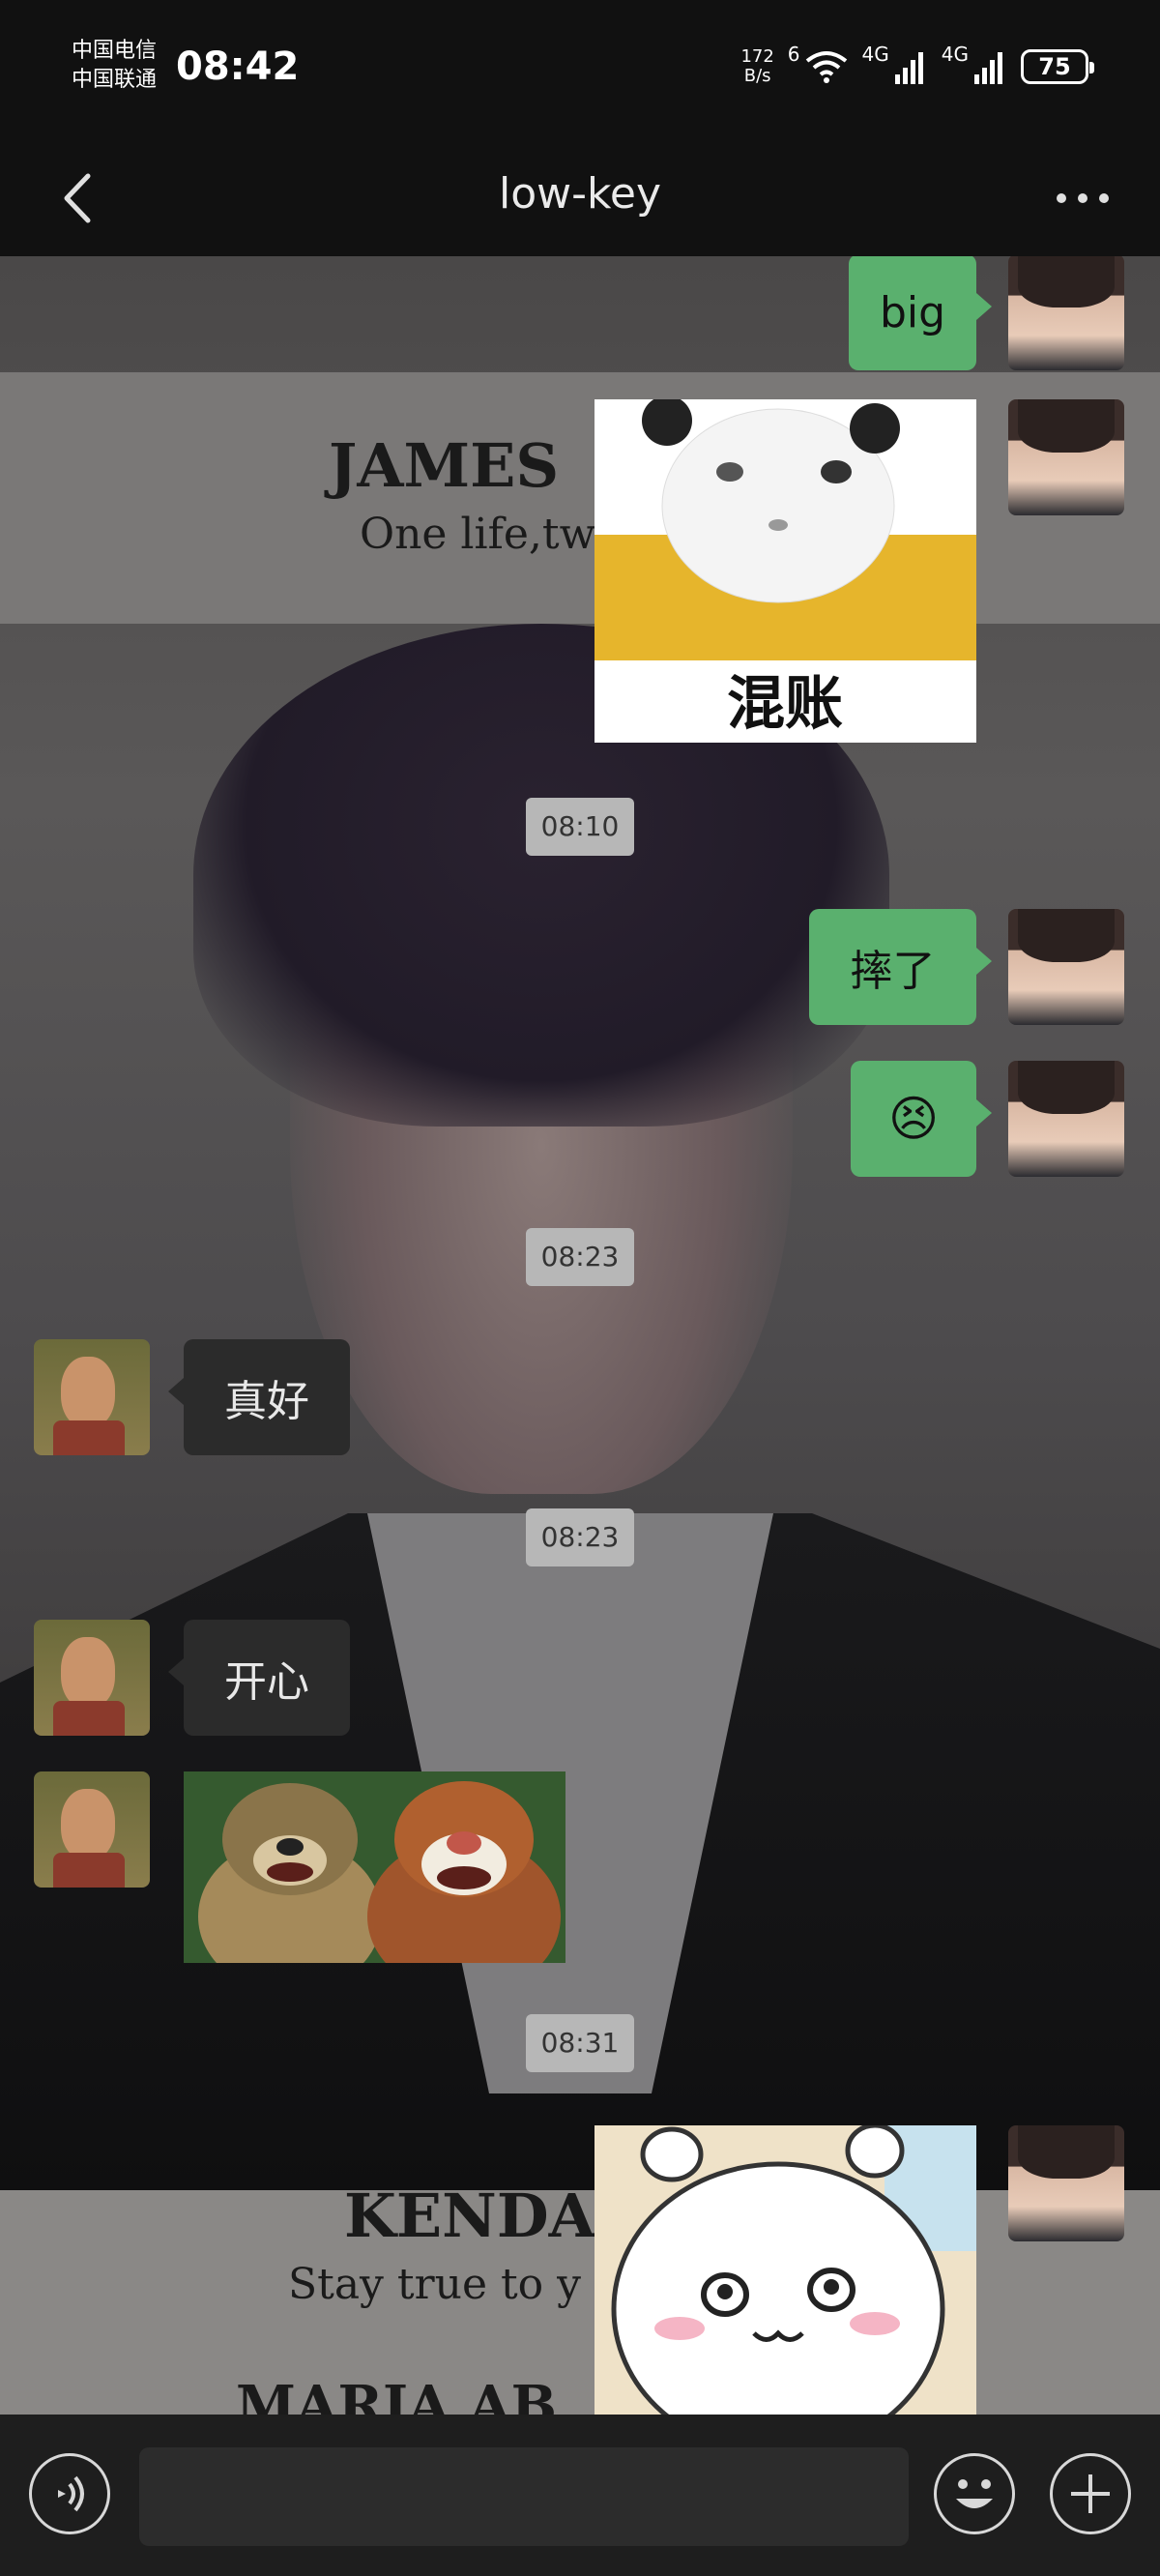  I want to click on message-timestamp: 08:10, so click(580, 827).